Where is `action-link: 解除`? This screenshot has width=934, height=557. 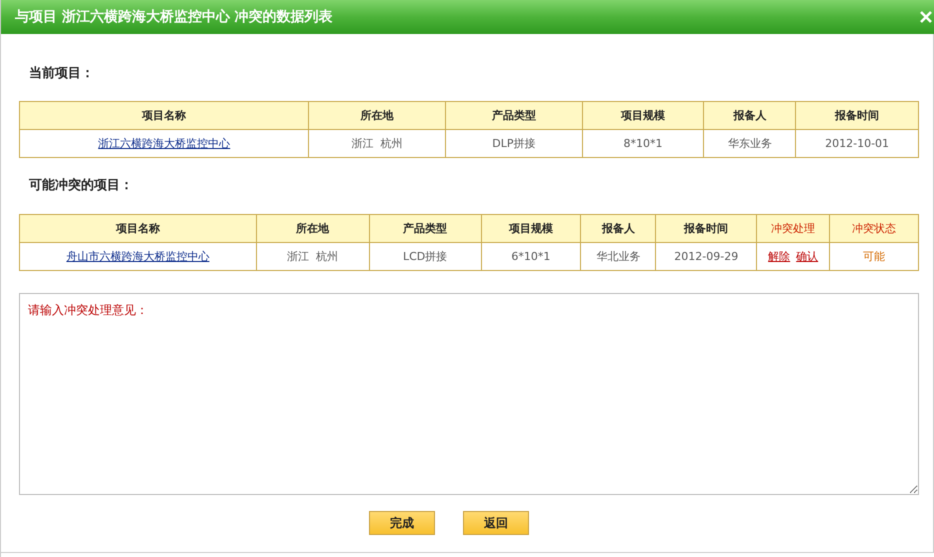 action-link: 解除 is located at coordinates (779, 256).